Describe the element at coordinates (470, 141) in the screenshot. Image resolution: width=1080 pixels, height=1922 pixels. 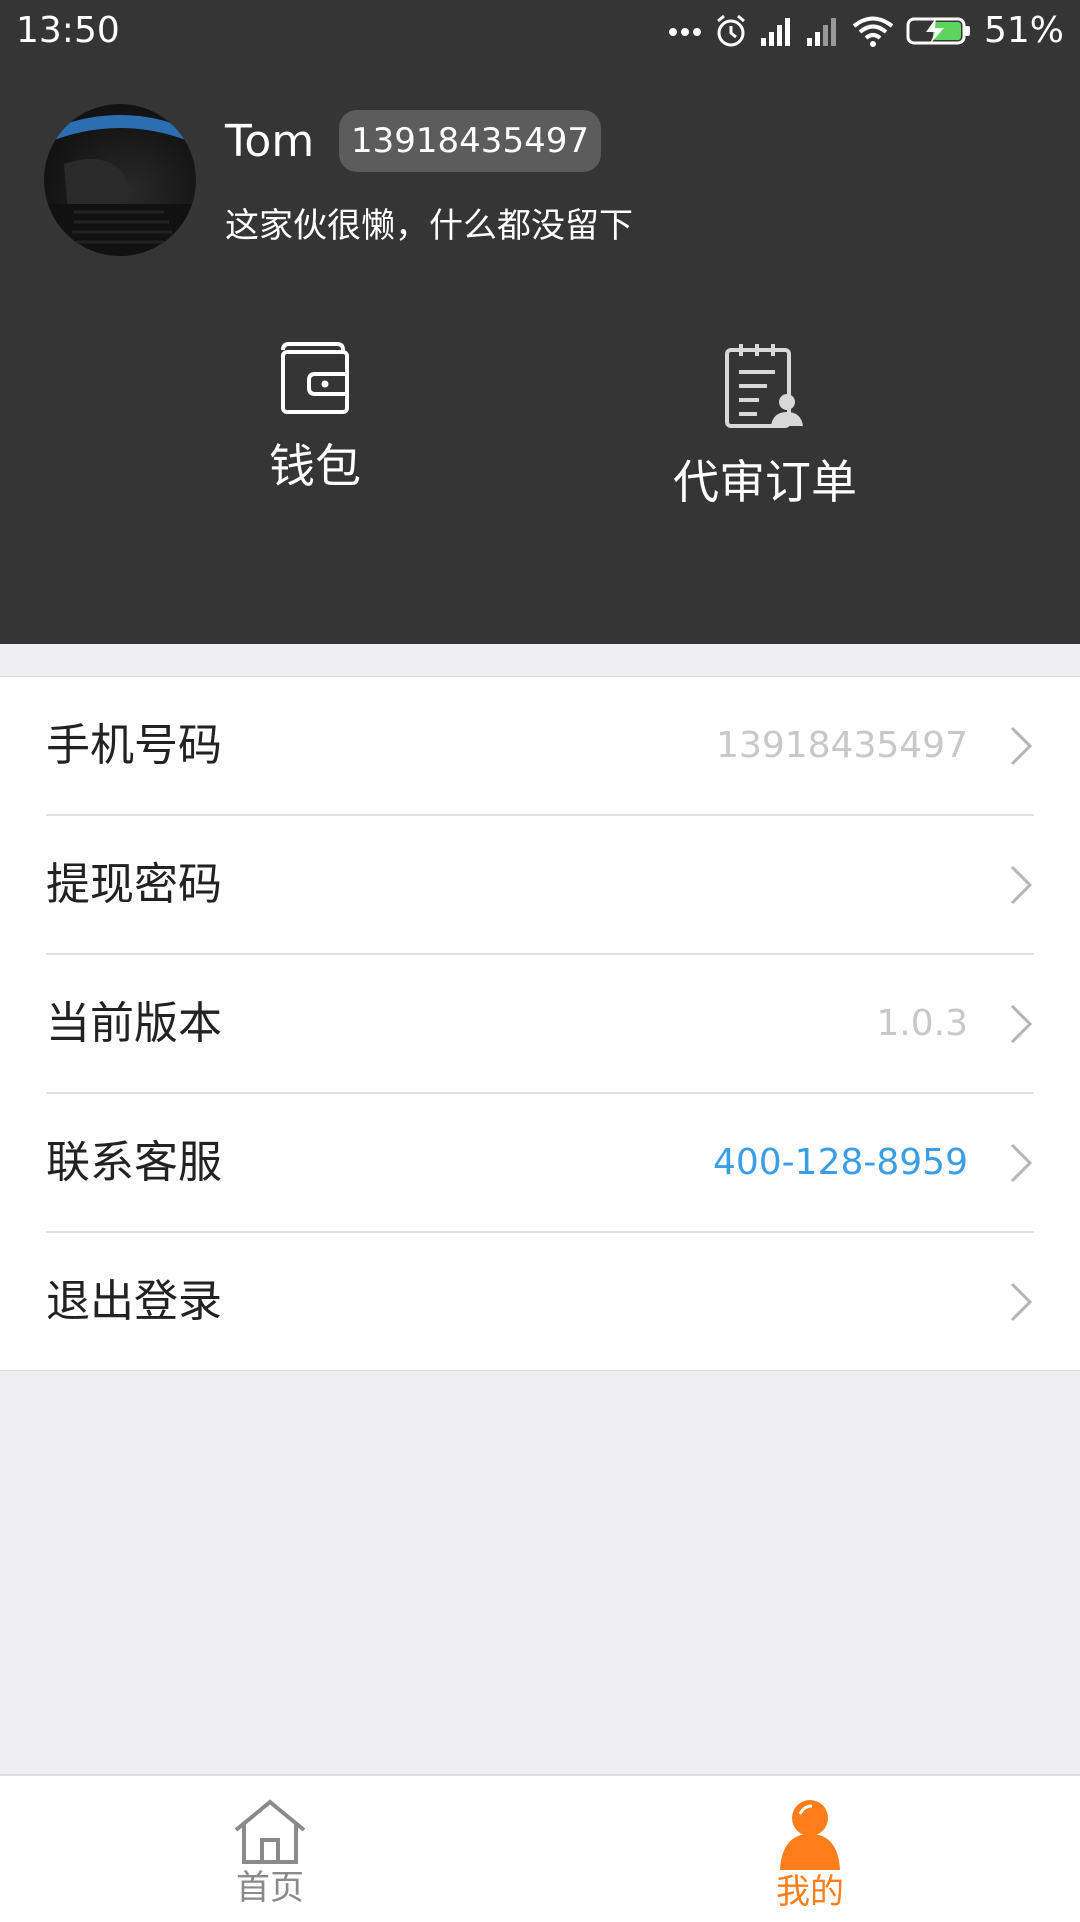
I see `phone-badge: 13918435497` at that location.